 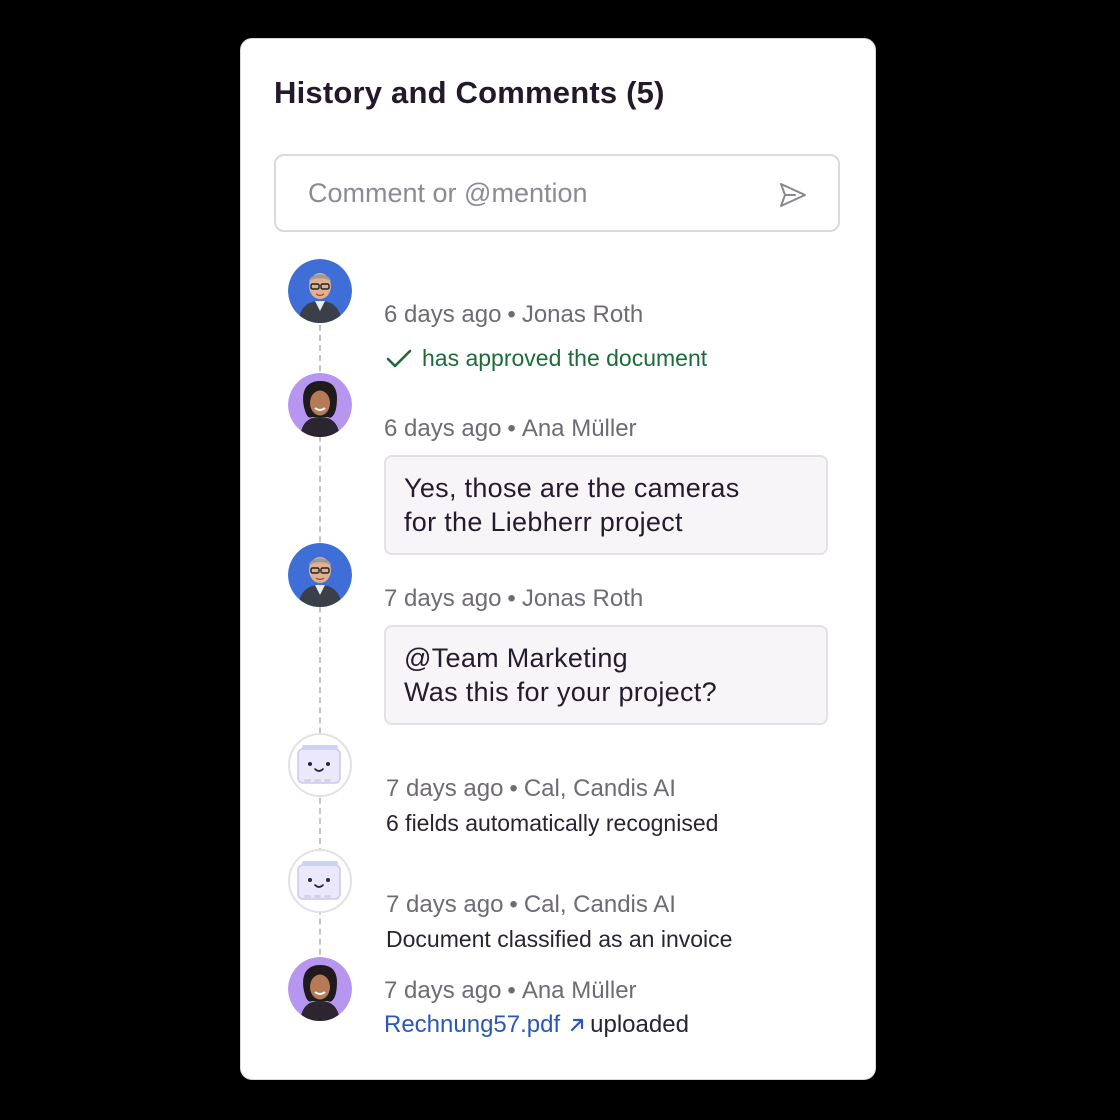 I want to click on entry-meta: 6 days ago • Jonas Roth, so click(x=514, y=314).